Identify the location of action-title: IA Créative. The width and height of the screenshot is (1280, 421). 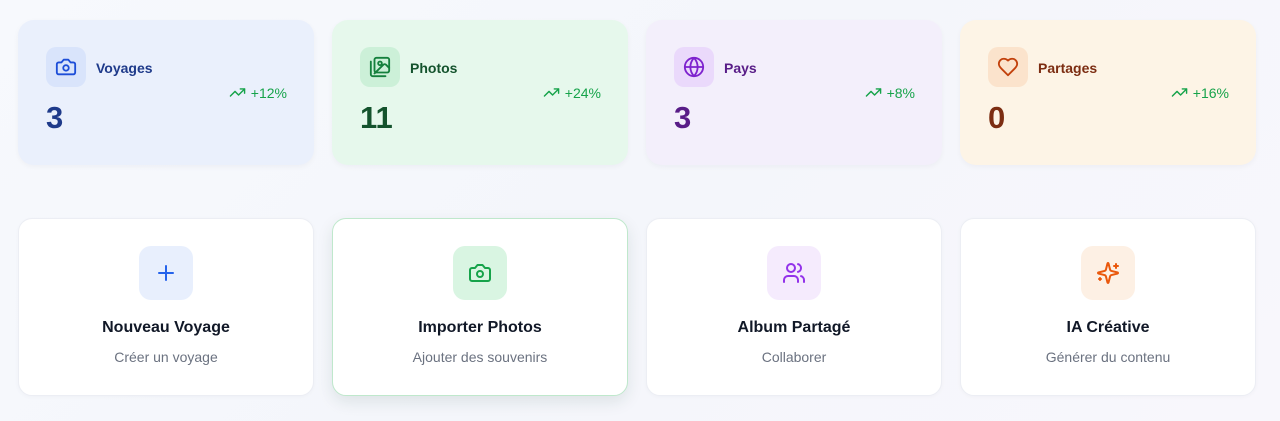
(1108, 327).